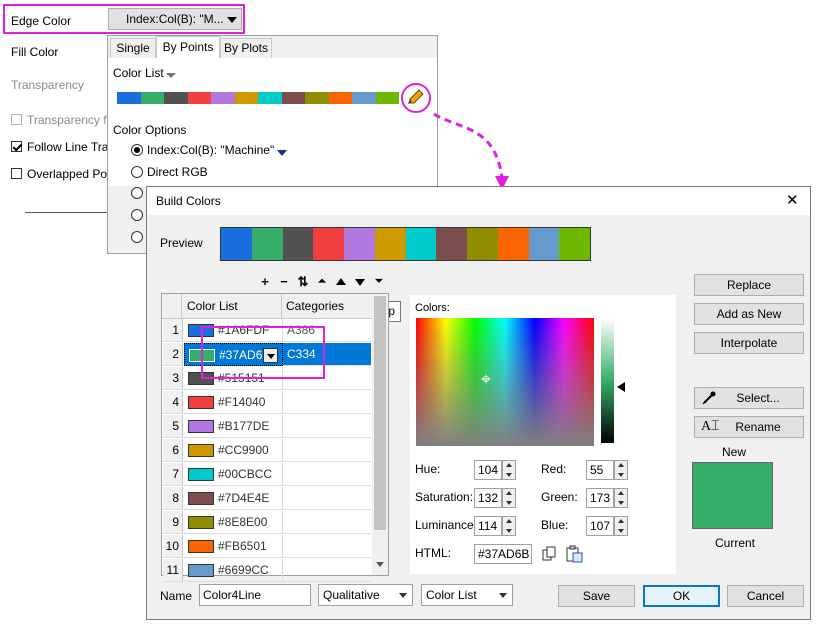 This screenshot has width=816, height=626. I want to click on color-list-strip, so click(258, 98).